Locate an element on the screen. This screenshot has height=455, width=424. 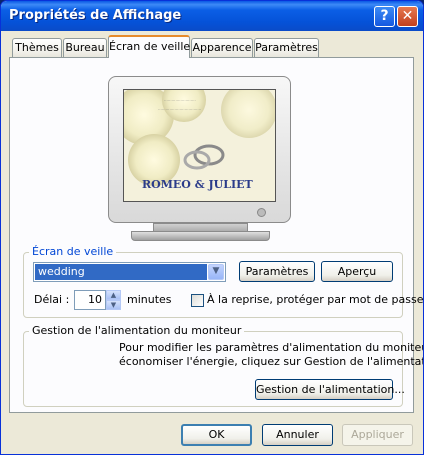
spin-down-icon: ▼ is located at coordinates (113, 305).